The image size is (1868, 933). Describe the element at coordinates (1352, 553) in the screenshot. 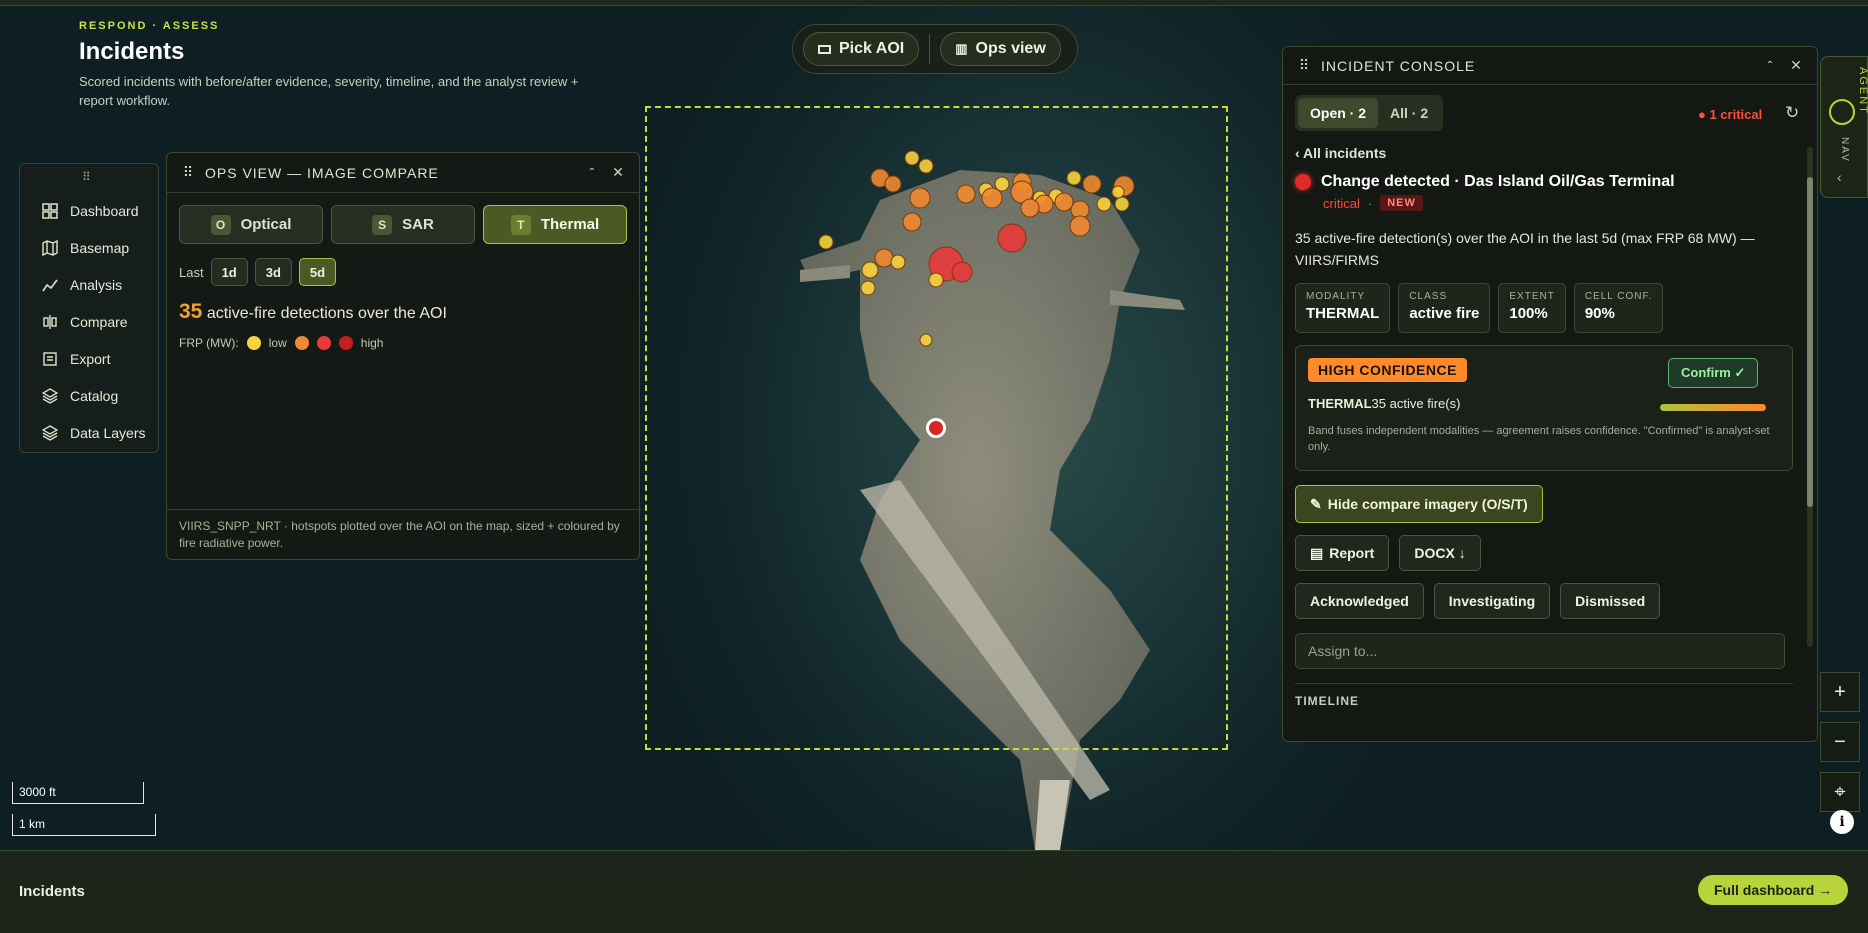

I see `report-label: Report` at that location.